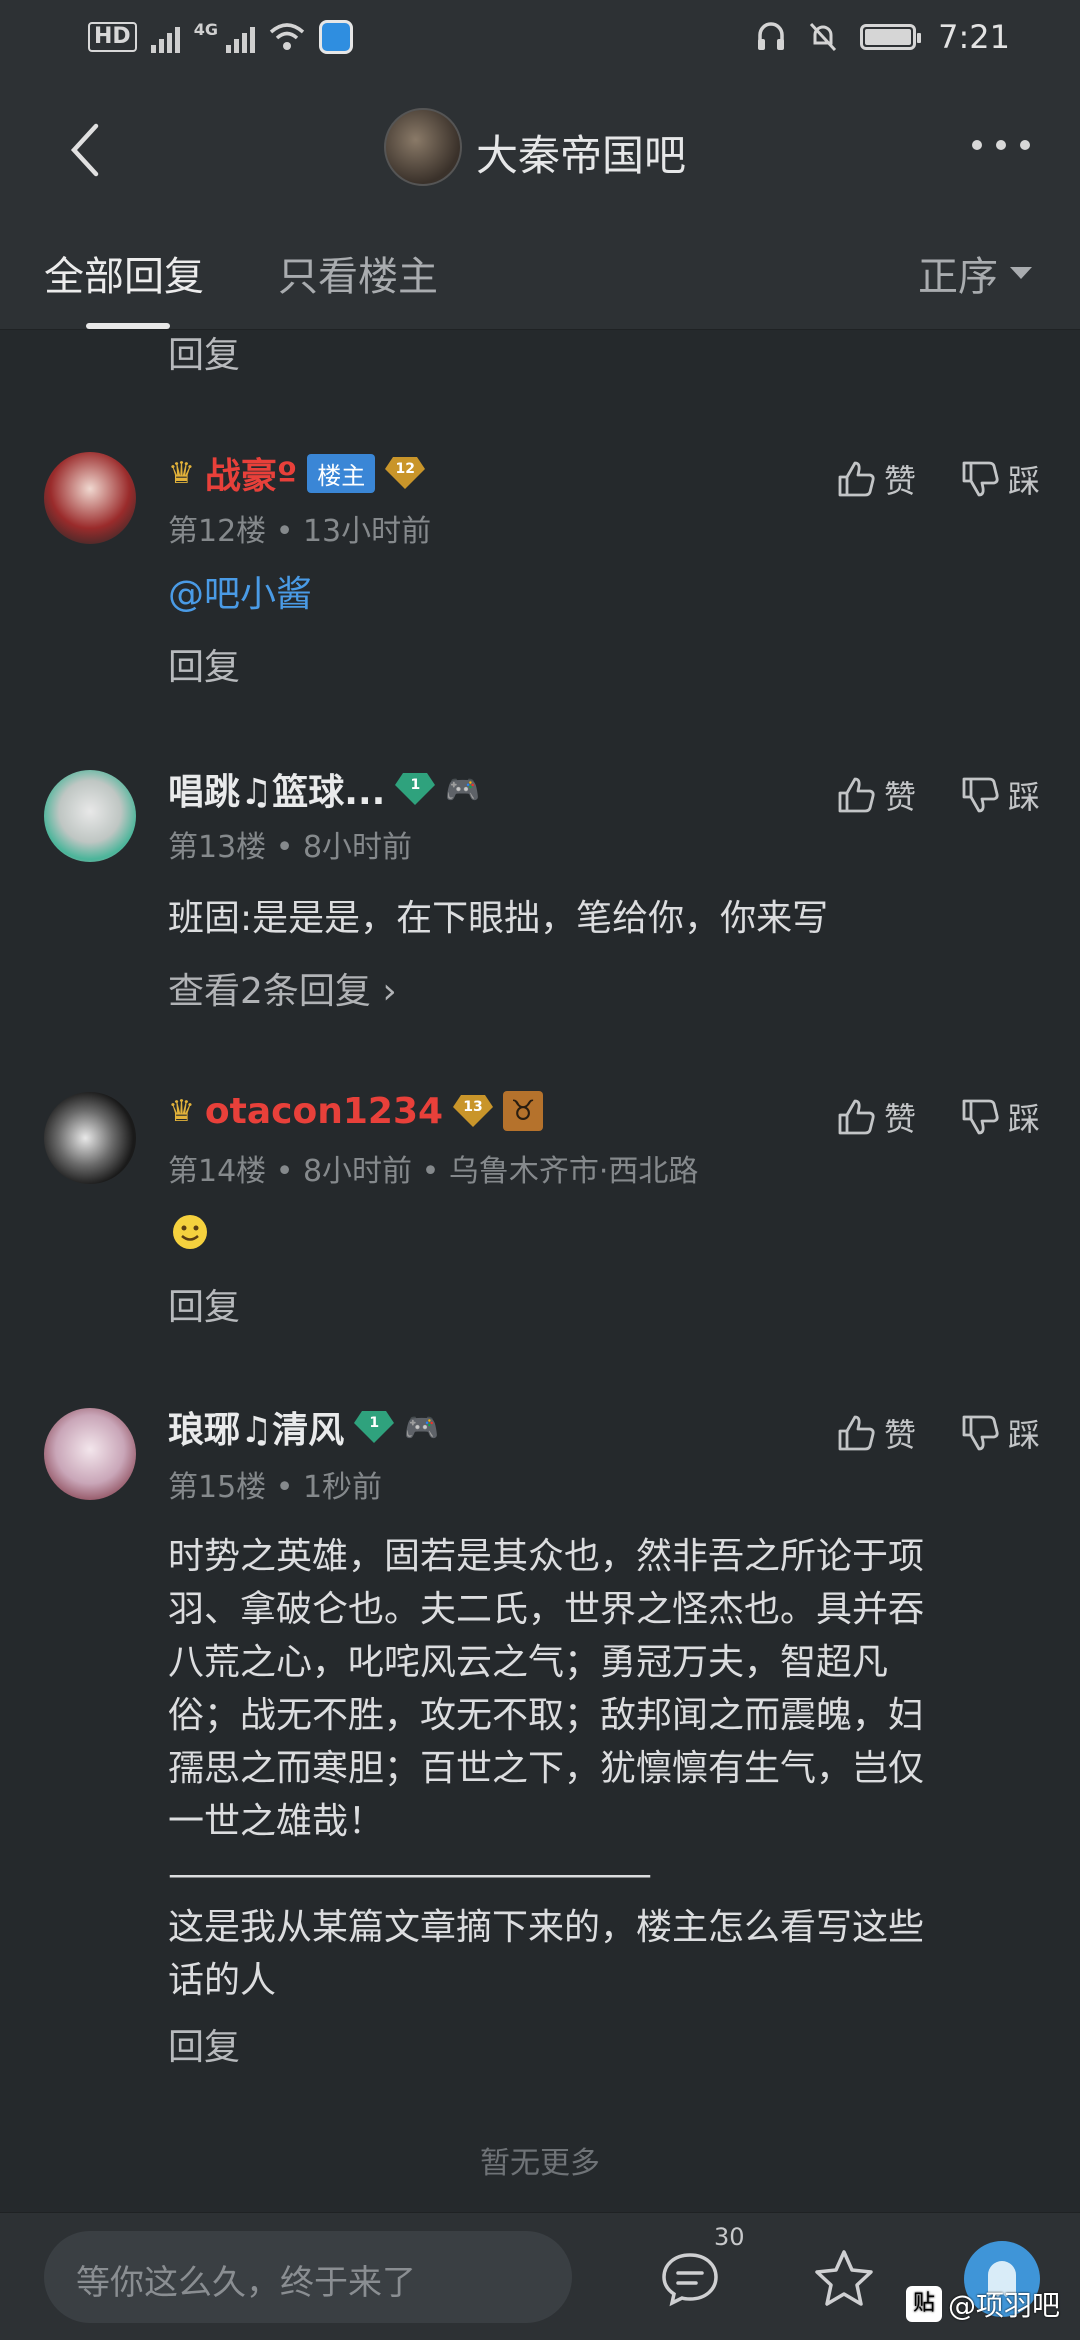 The width and height of the screenshot is (1080, 2340). I want to click on user-row: 琅琊♫清风 1 🎮, so click(303, 1427).